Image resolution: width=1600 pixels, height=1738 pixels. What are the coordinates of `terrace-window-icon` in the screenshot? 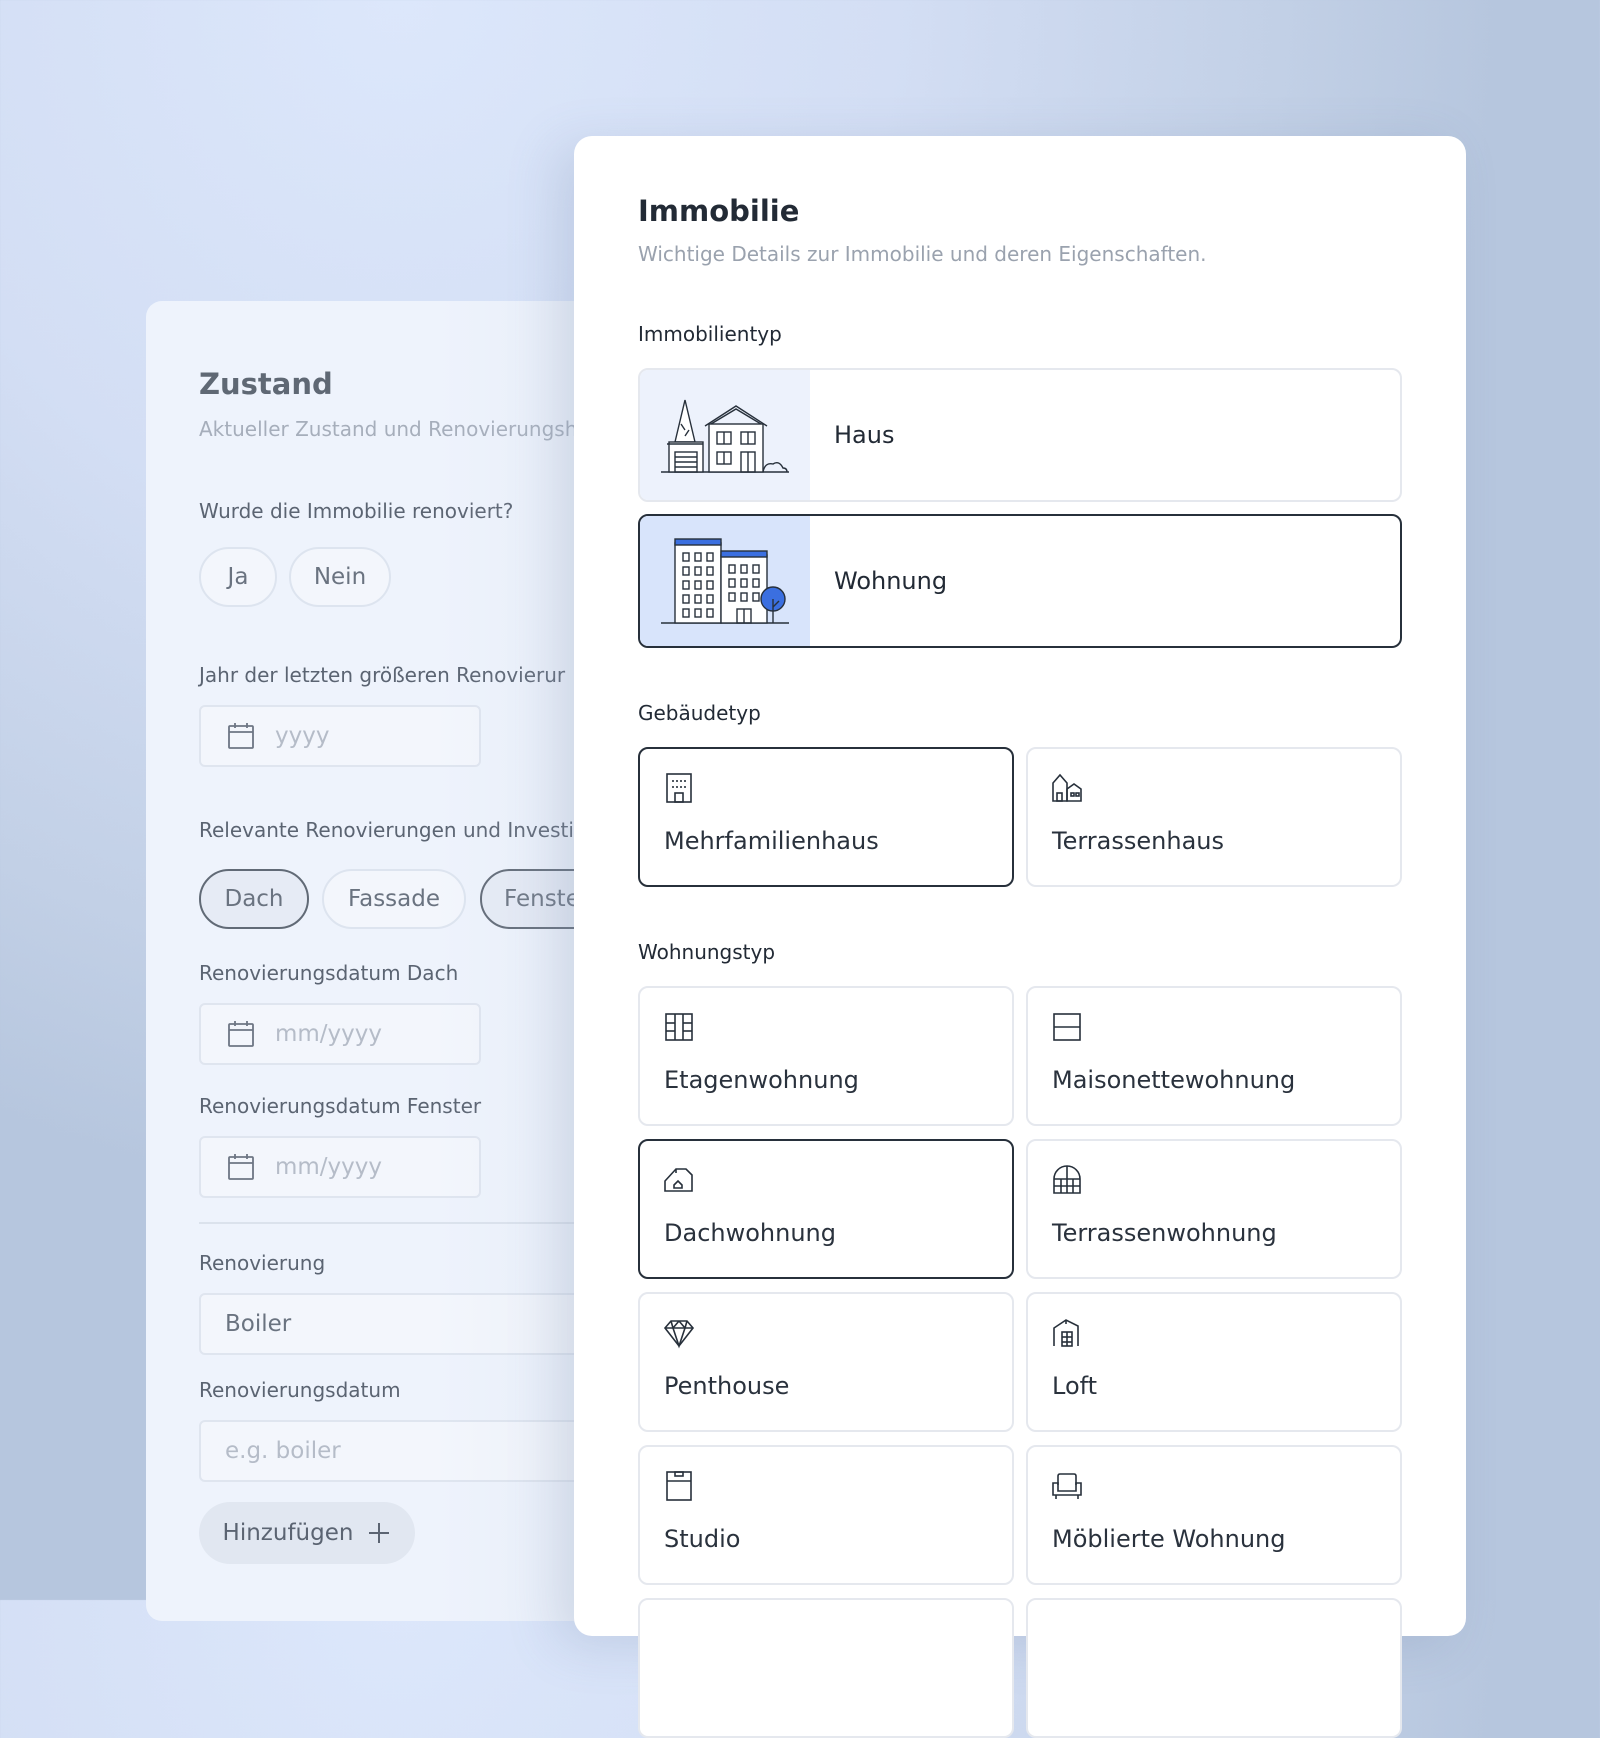 It's located at (1067, 1179).